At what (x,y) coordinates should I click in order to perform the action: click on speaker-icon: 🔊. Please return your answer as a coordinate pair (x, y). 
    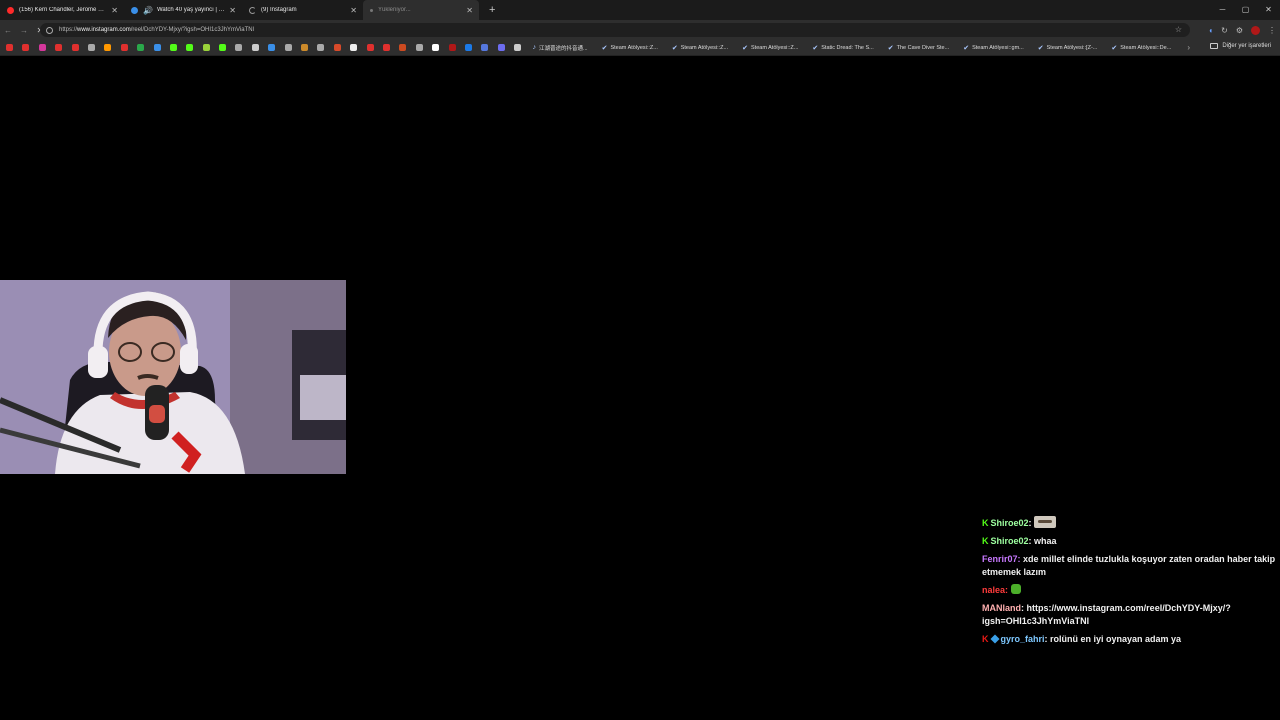
    Looking at the image, I should click on (148, 10).